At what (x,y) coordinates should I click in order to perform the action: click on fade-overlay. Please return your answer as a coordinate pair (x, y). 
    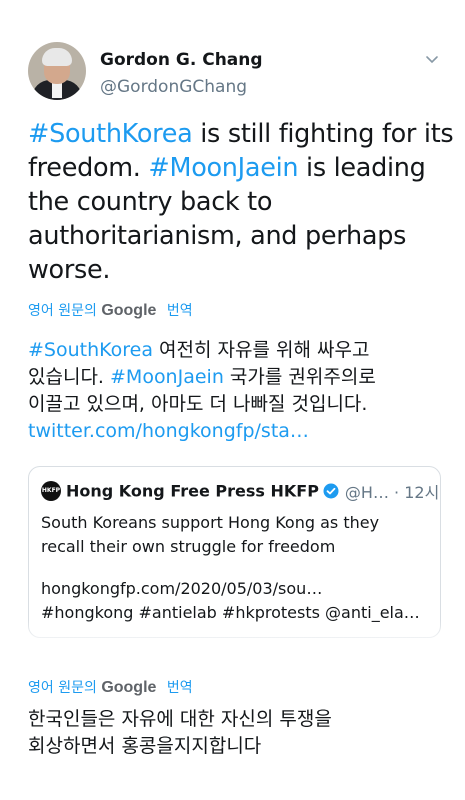
    Looking at the image, I should click on (232, 635).